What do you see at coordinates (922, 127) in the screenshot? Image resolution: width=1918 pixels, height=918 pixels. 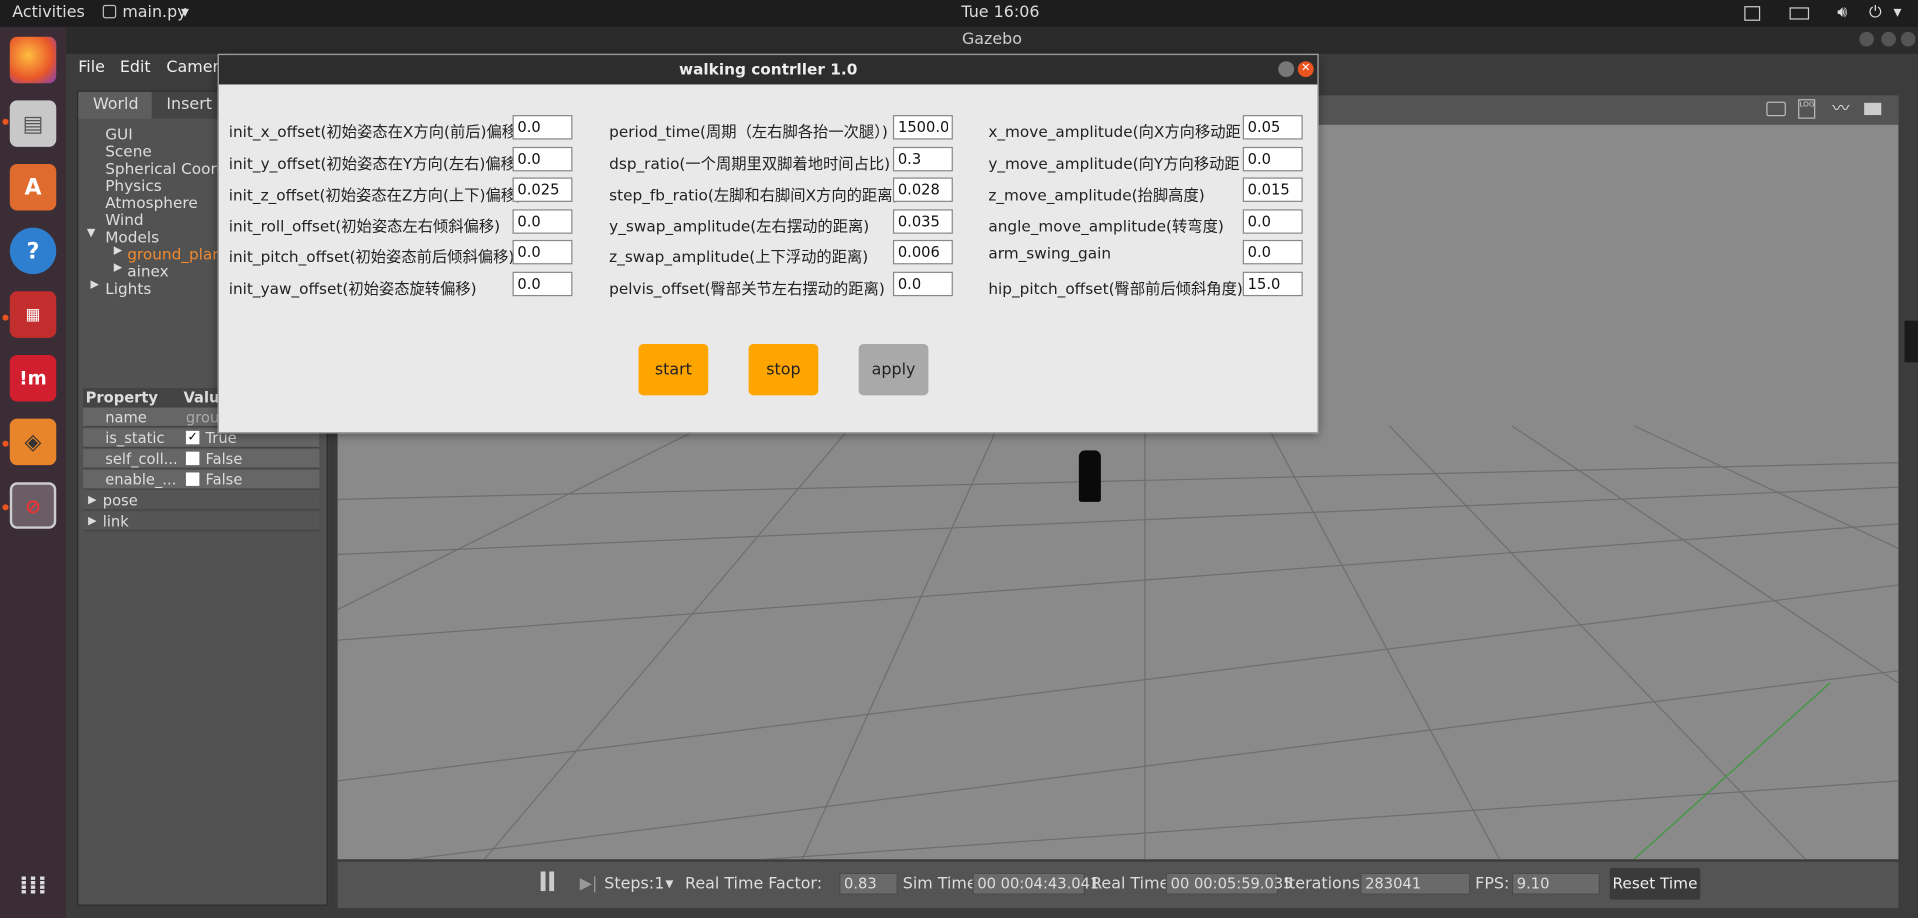 I see `period-time-input` at bounding box center [922, 127].